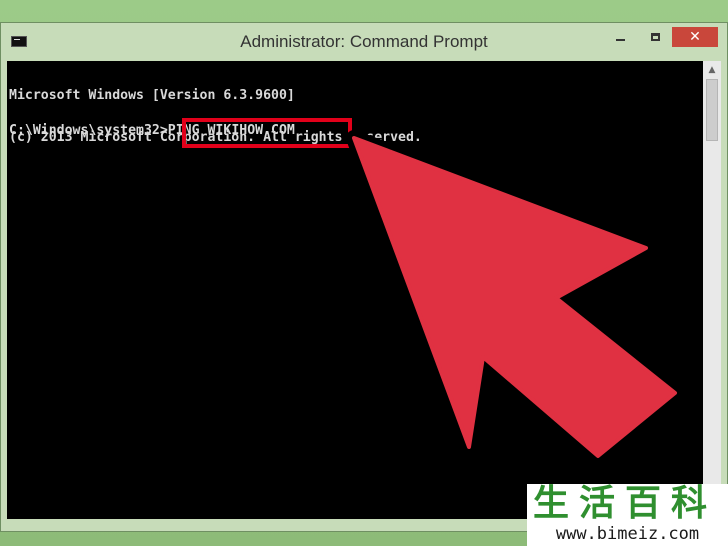 The height and width of the screenshot is (546, 728). What do you see at coordinates (625, 503) in the screenshot?
I see `watermark-logo-text: 生活百科` at bounding box center [625, 503].